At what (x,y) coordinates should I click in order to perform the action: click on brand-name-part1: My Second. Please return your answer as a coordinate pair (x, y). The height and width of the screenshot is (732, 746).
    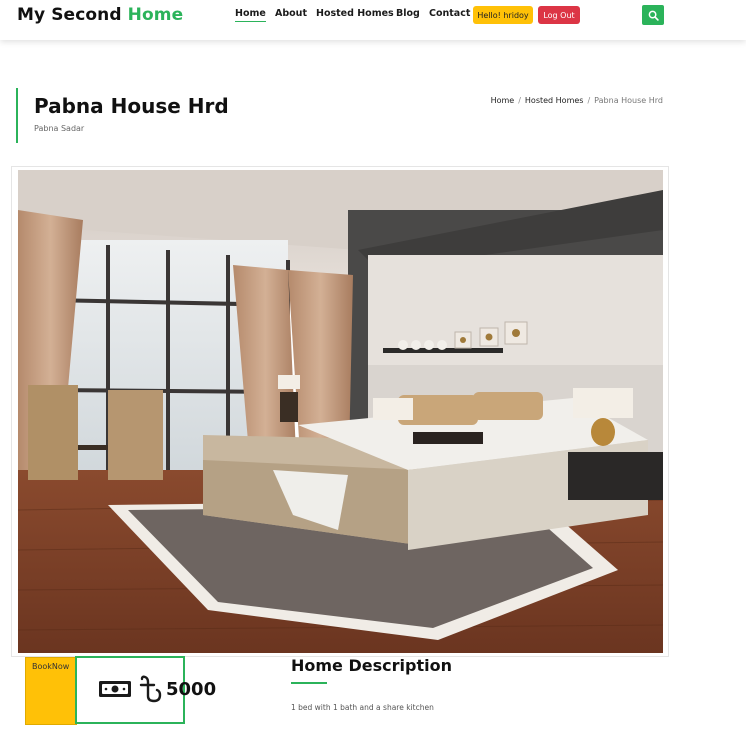
    Looking at the image, I should click on (69, 15).